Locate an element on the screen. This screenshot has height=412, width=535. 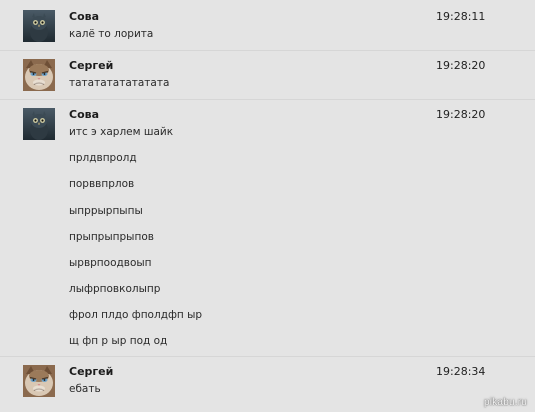
message-text: порввпрлов is located at coordinates (102, 184).